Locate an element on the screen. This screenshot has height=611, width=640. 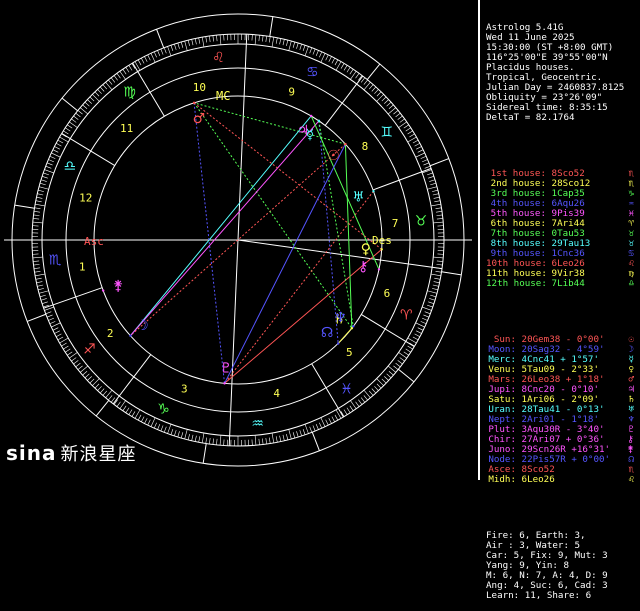
houses-row: 1st house: 8Sco52♏ is located at coordinates (563, 174).